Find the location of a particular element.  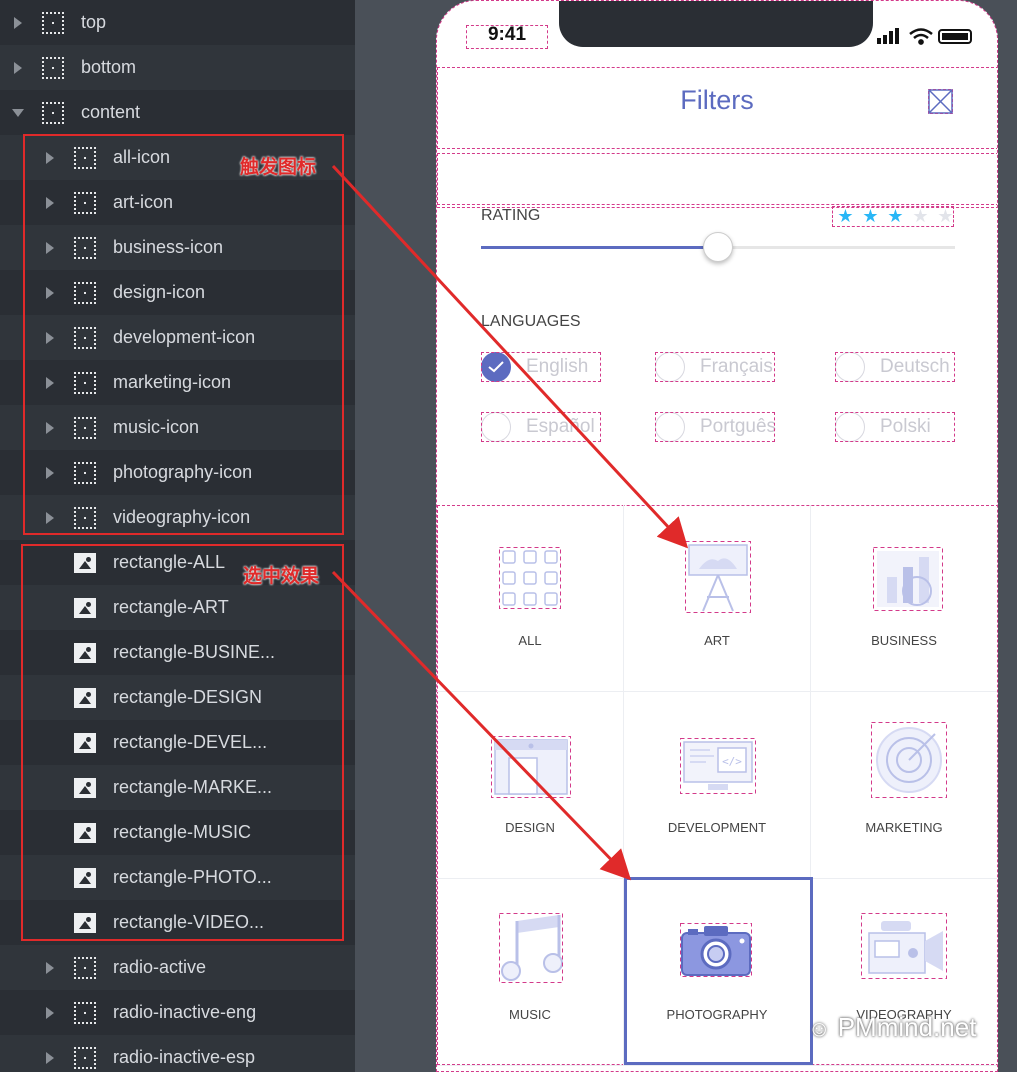

category-business: BUSINESS is located at coordinates (904, 598).